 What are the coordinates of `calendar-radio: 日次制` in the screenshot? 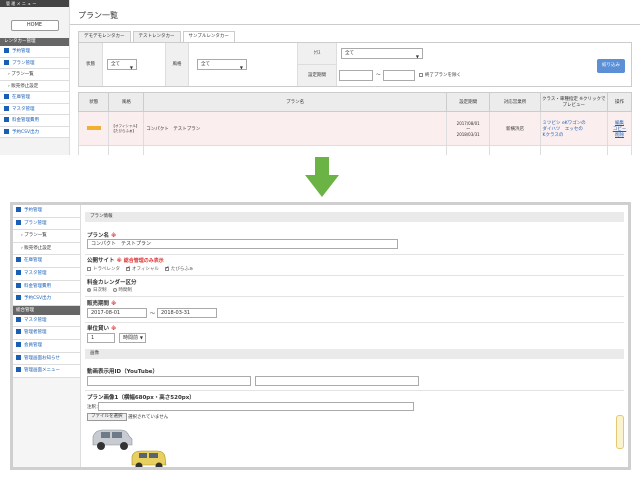 It's located at (97, 290).